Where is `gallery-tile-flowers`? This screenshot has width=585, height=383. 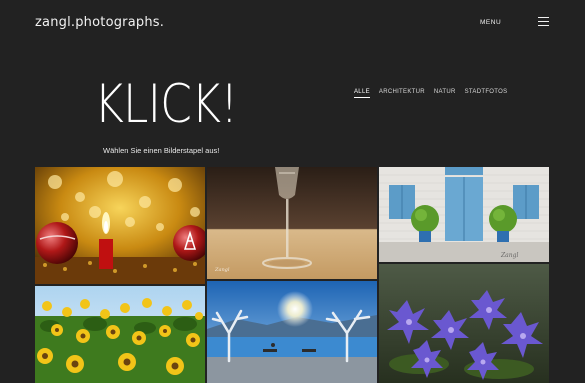 gallery-tile-flowers is located at coordinates (464, 323).